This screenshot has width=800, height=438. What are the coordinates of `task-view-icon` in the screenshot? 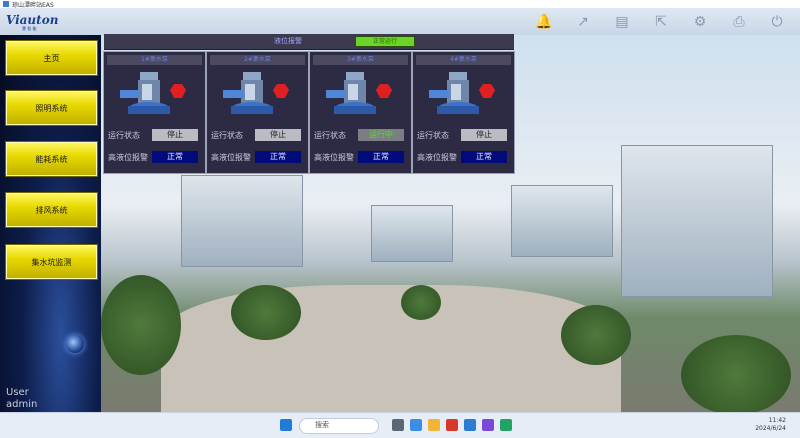 It's located at (398, 425).